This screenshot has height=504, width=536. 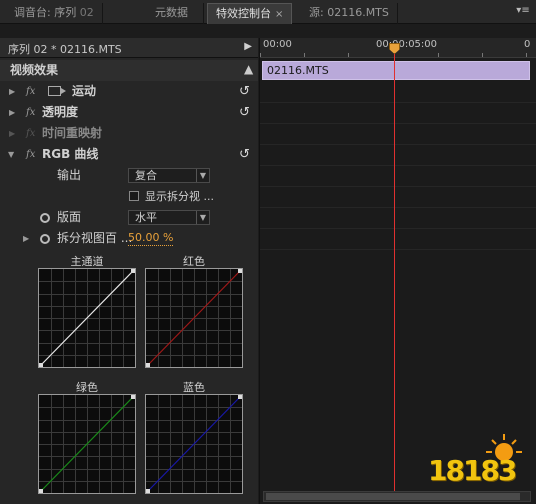 I want to click on split-percent-value: 50.00 %, so click(x=151, y=238).